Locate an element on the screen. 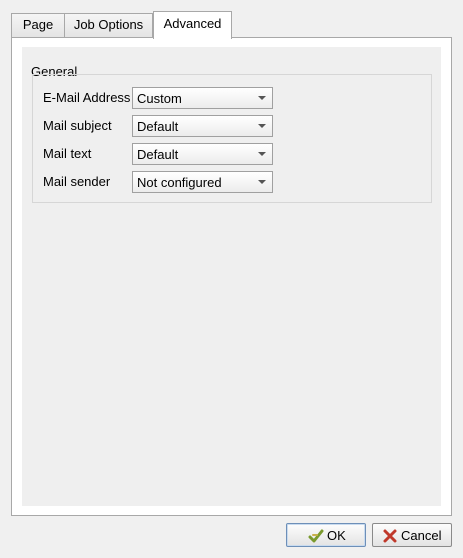  mail-subject-value: Default is located at coordinates (158, 126).